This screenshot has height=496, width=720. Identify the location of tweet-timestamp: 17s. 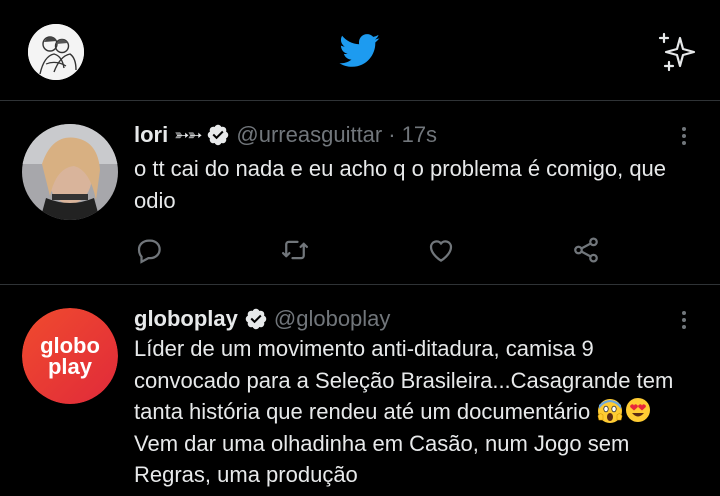
(419, 135).